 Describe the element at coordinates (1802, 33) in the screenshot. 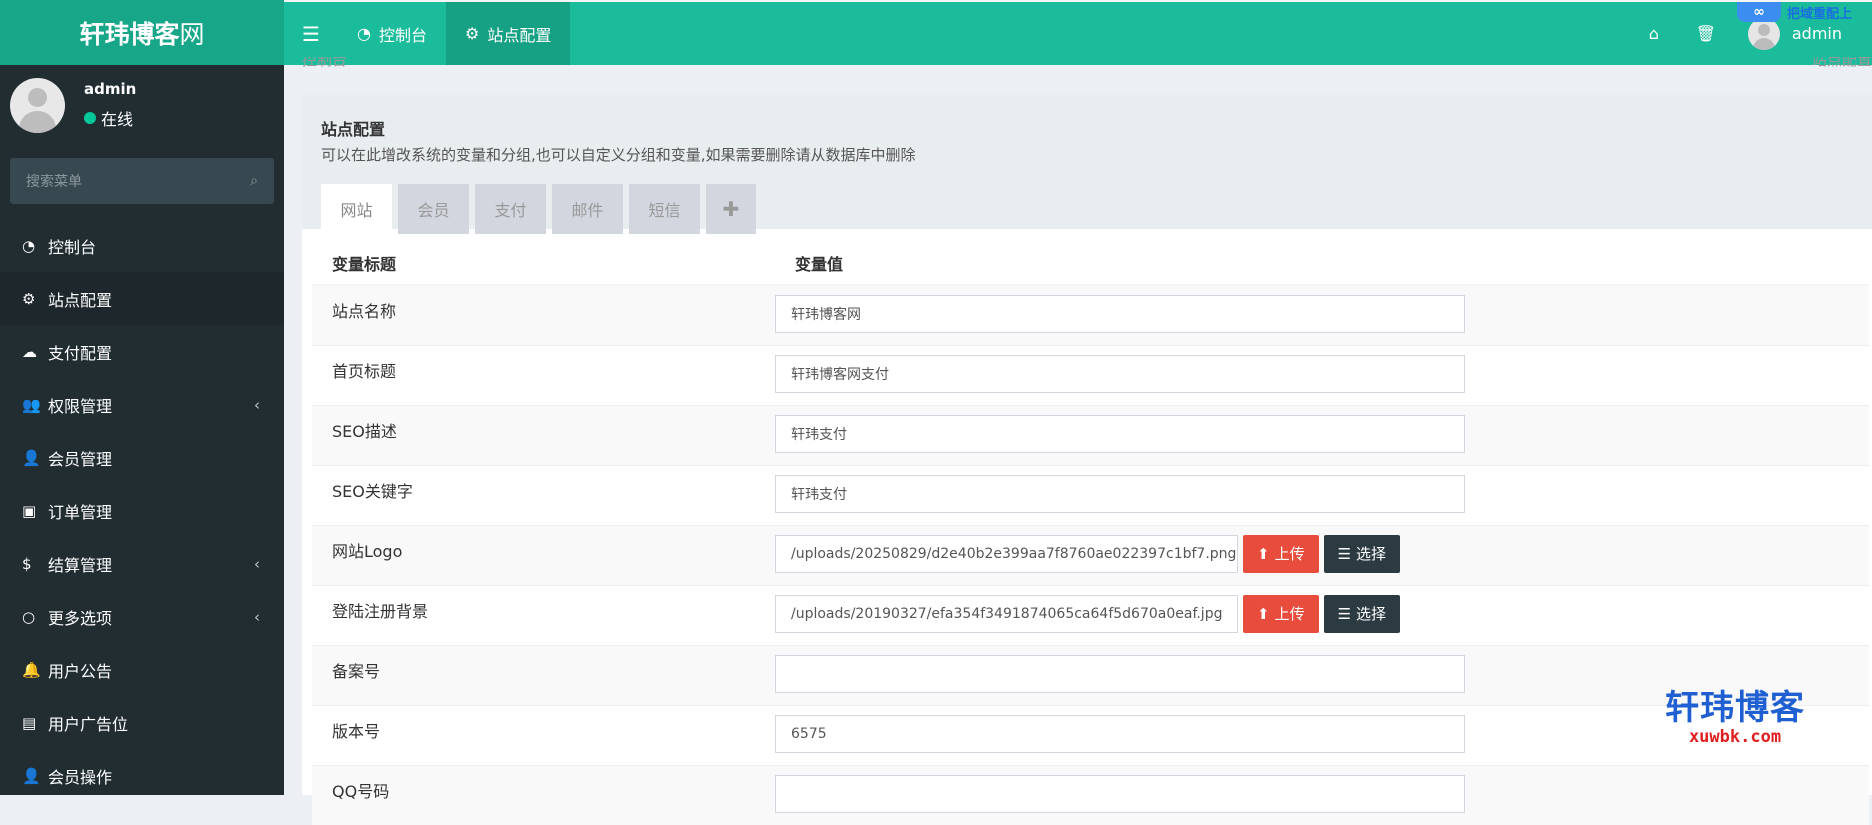

I see `user-menu: admin` at that location.